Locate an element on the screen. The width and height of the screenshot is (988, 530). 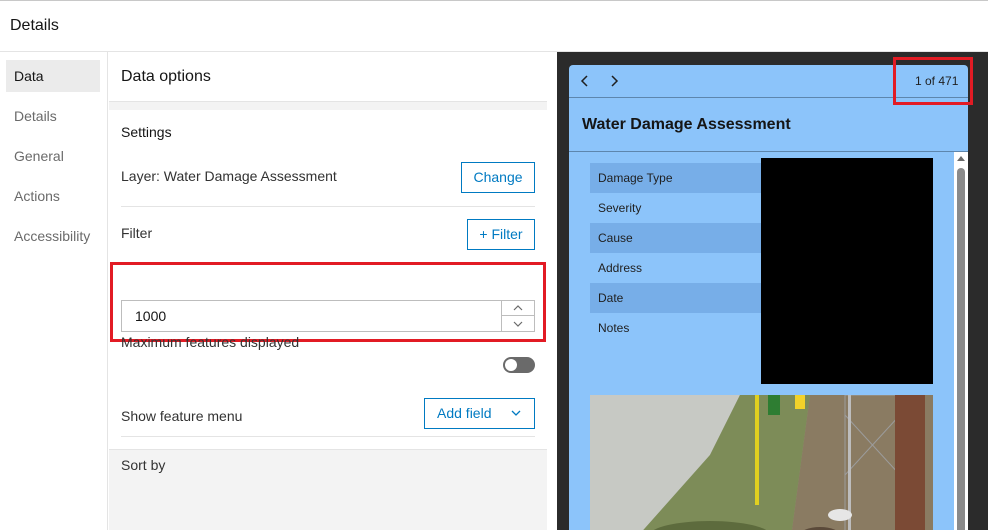
layer-label: Layer: Water Damage Assessment is located at coordinates (229, 176).